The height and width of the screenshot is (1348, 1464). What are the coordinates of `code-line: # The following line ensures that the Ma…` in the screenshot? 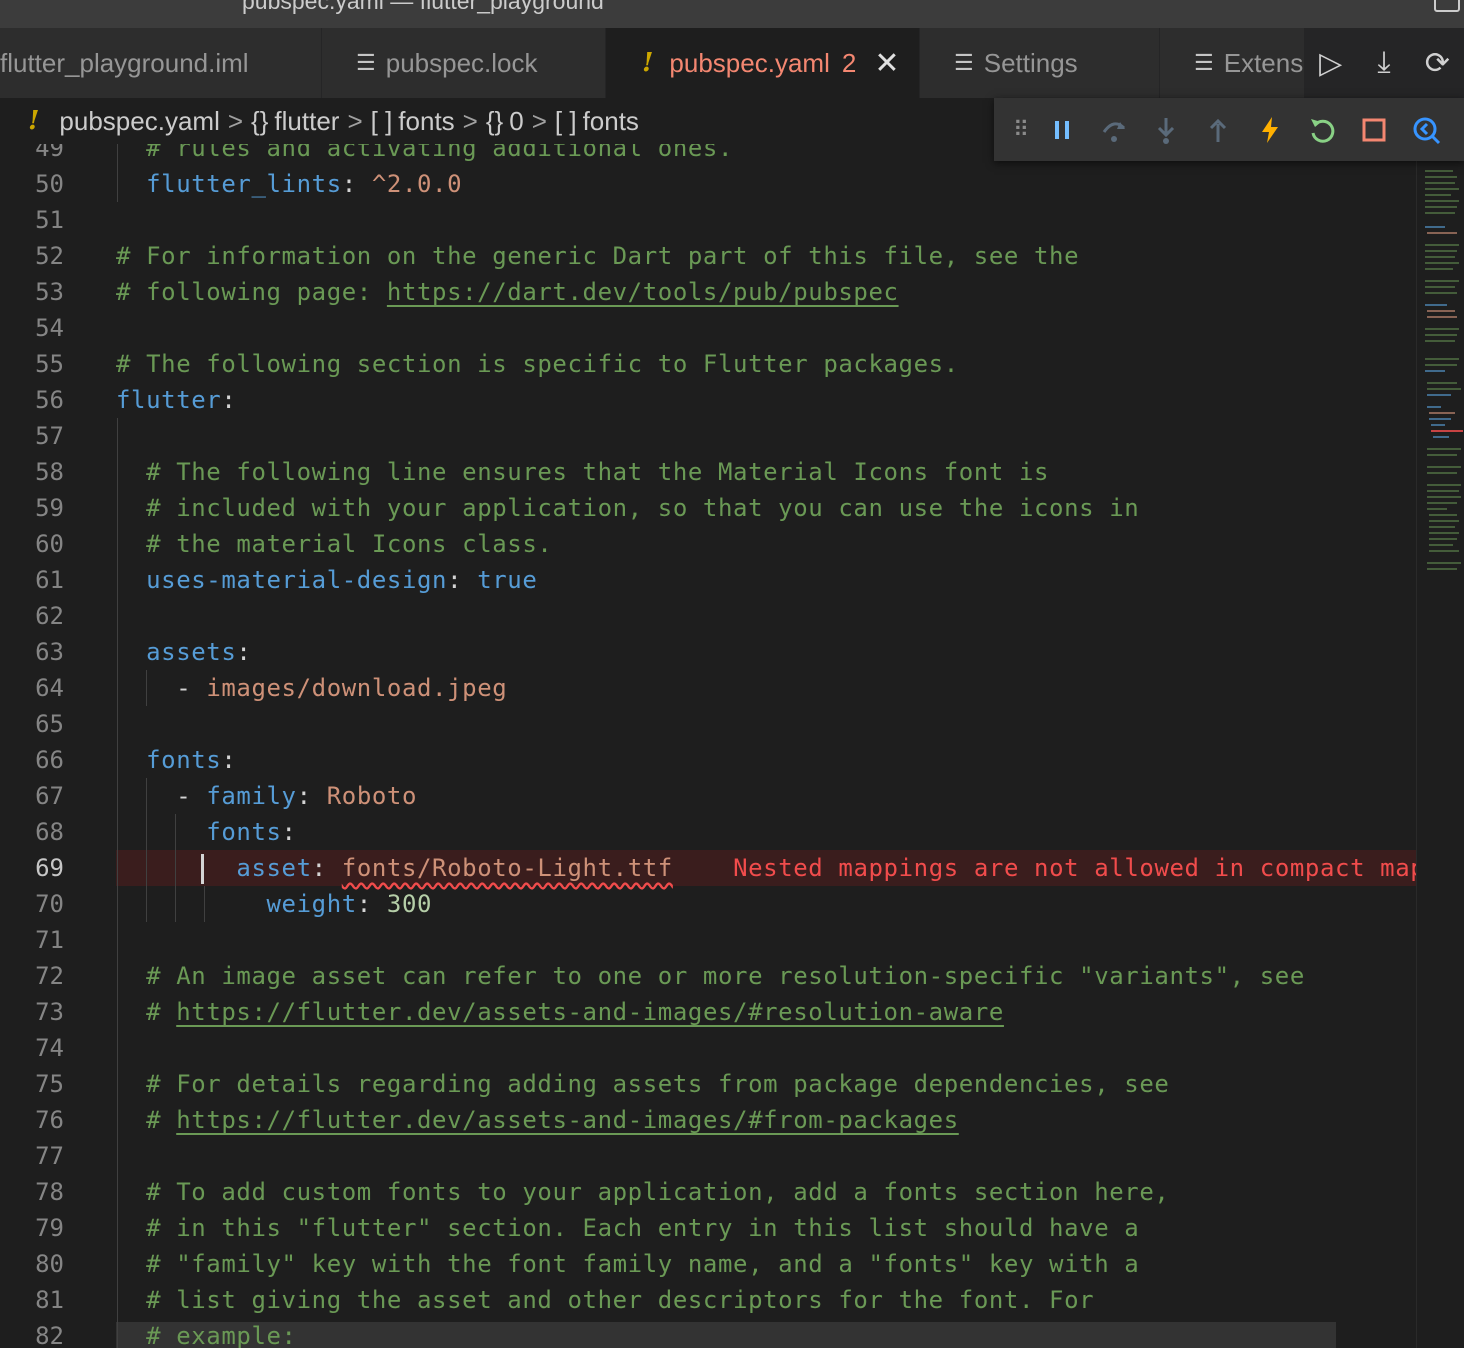 It's located at (582, 472).